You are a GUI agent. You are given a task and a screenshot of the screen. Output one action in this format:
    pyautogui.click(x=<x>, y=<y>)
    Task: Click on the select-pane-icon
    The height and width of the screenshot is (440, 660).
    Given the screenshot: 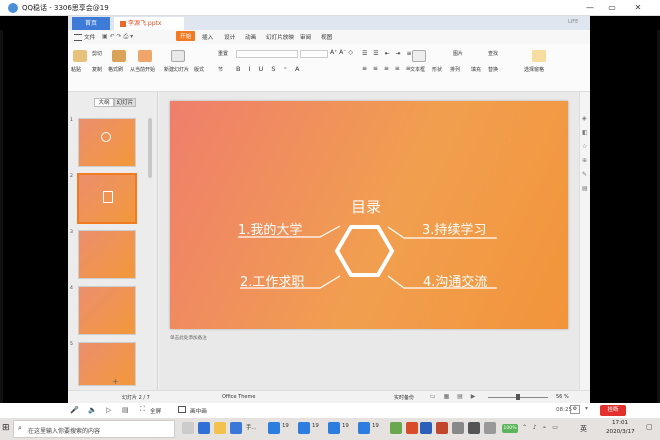 What is the action you would take?
    pyautogui.click(x=539, y=56)
    